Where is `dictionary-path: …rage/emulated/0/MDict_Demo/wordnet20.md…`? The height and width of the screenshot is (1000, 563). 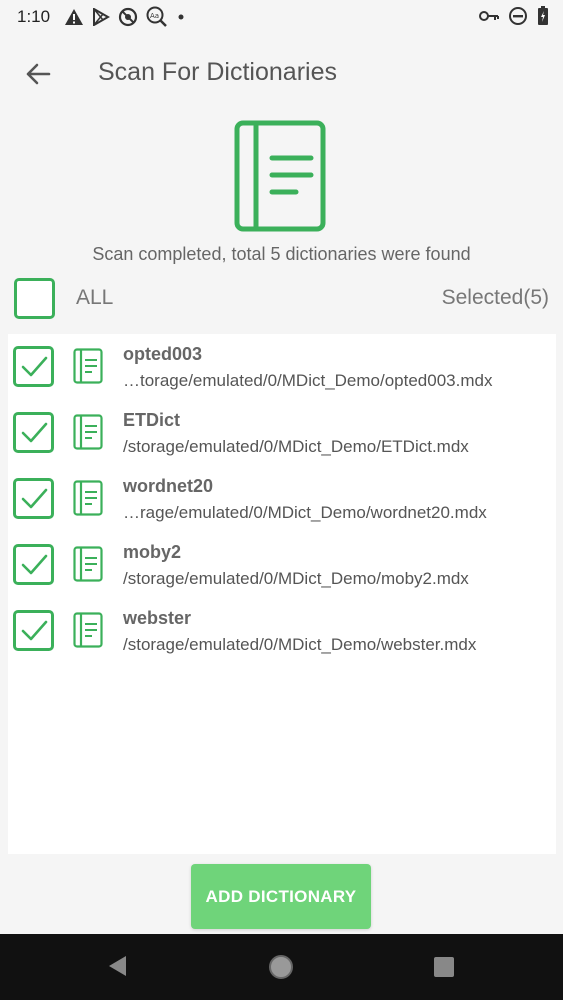 dictionary-path: …rage/emulated/0/MDict_Demo/wordnet20.md… is located at coordinates (305, 512).